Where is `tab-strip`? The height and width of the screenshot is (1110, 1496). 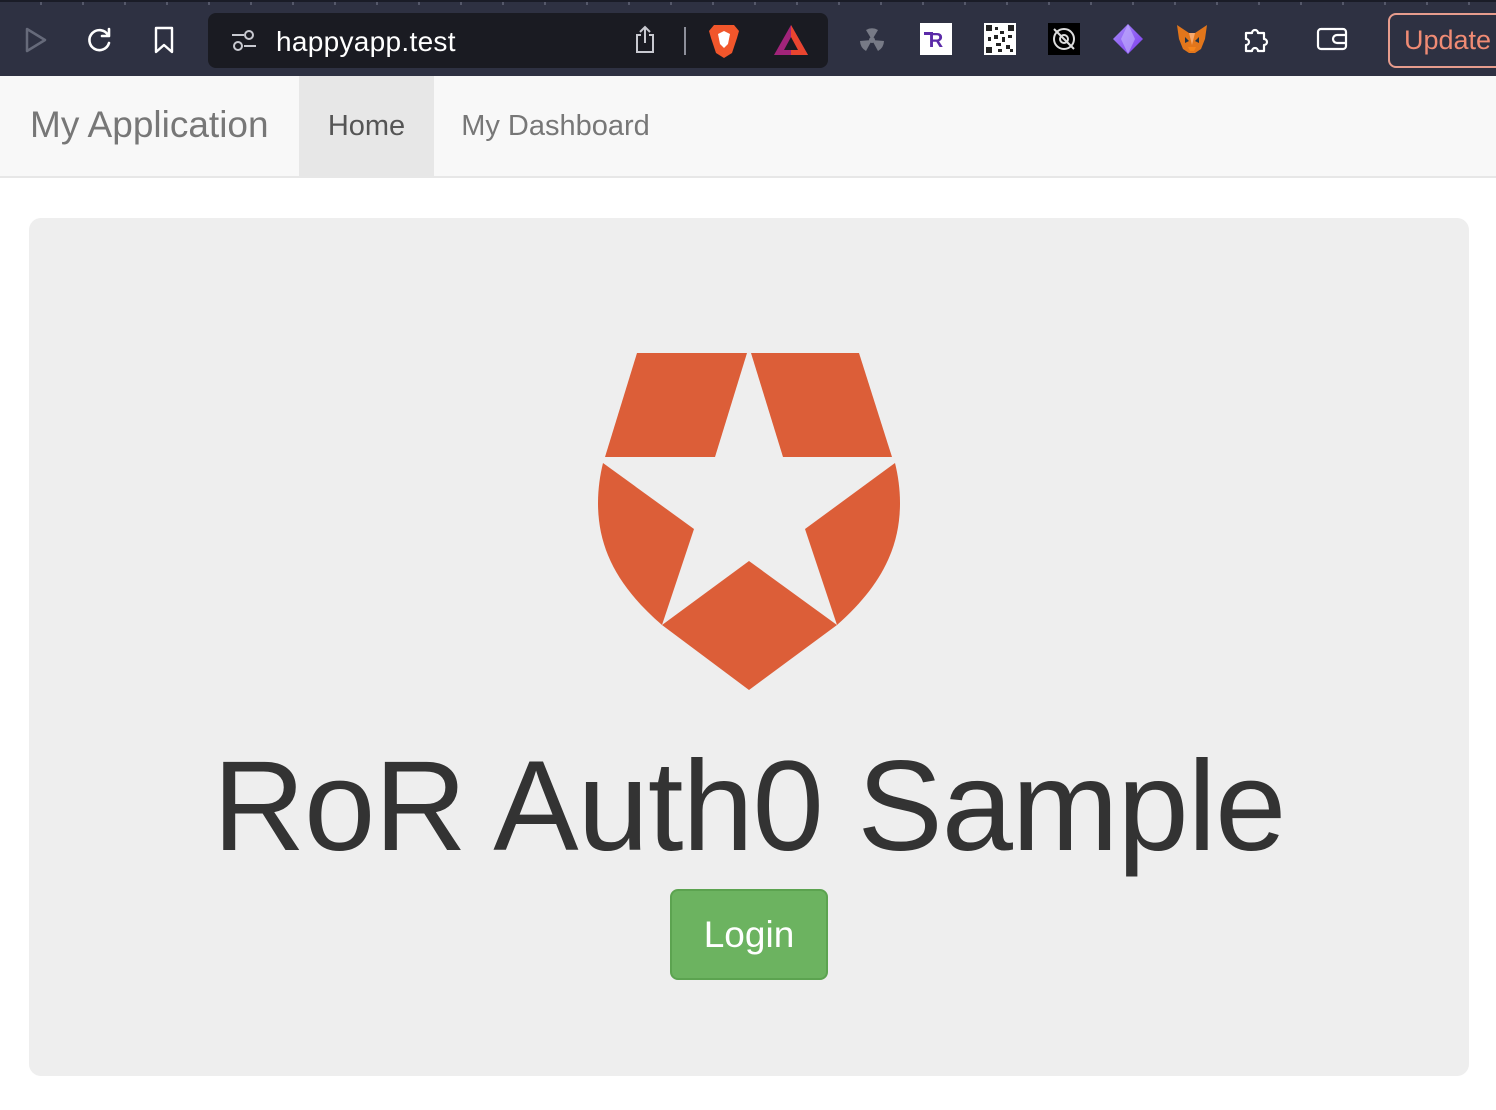 tab-strip is located at coordinates (748, 3).